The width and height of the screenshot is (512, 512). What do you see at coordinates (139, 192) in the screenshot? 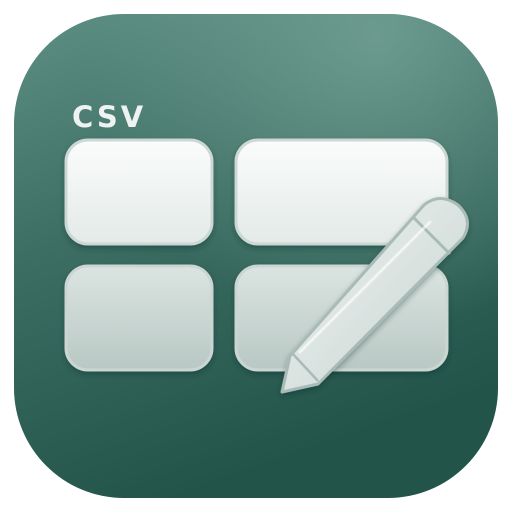
I see `grid-cell-top-left` at bounding box center [139, 192].